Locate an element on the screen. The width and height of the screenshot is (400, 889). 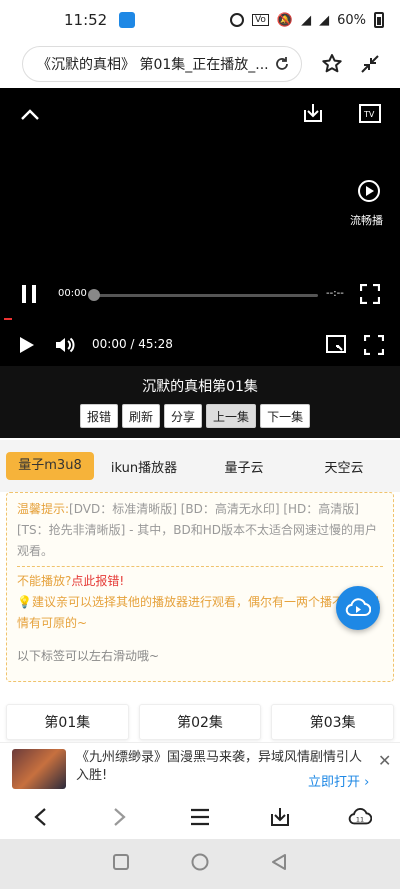
progress-knob is located at coordinates (94, 295).